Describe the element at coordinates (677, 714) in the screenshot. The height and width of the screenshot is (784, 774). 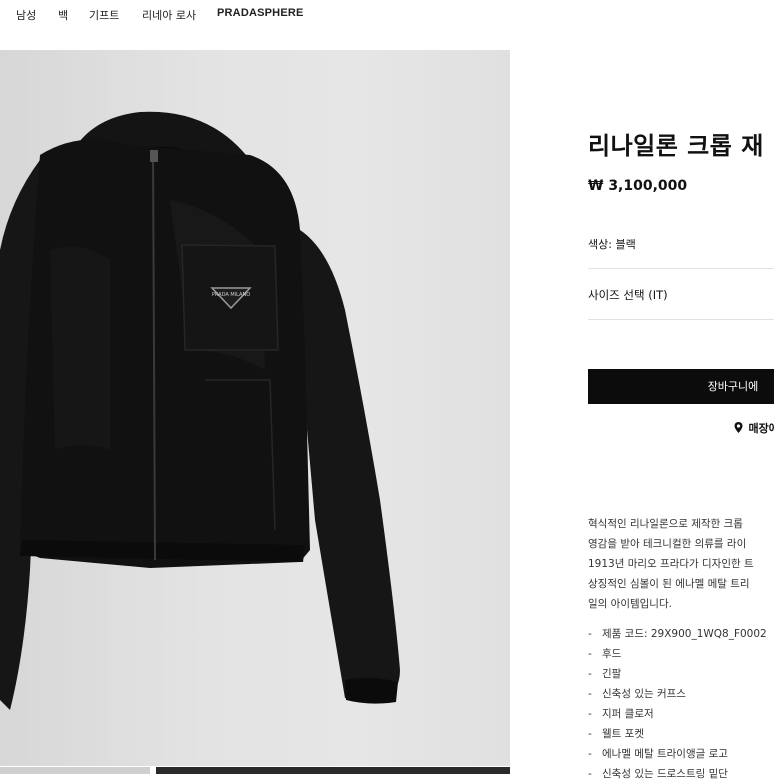
I see `spec-item: -지퍼 클로저` at that location.